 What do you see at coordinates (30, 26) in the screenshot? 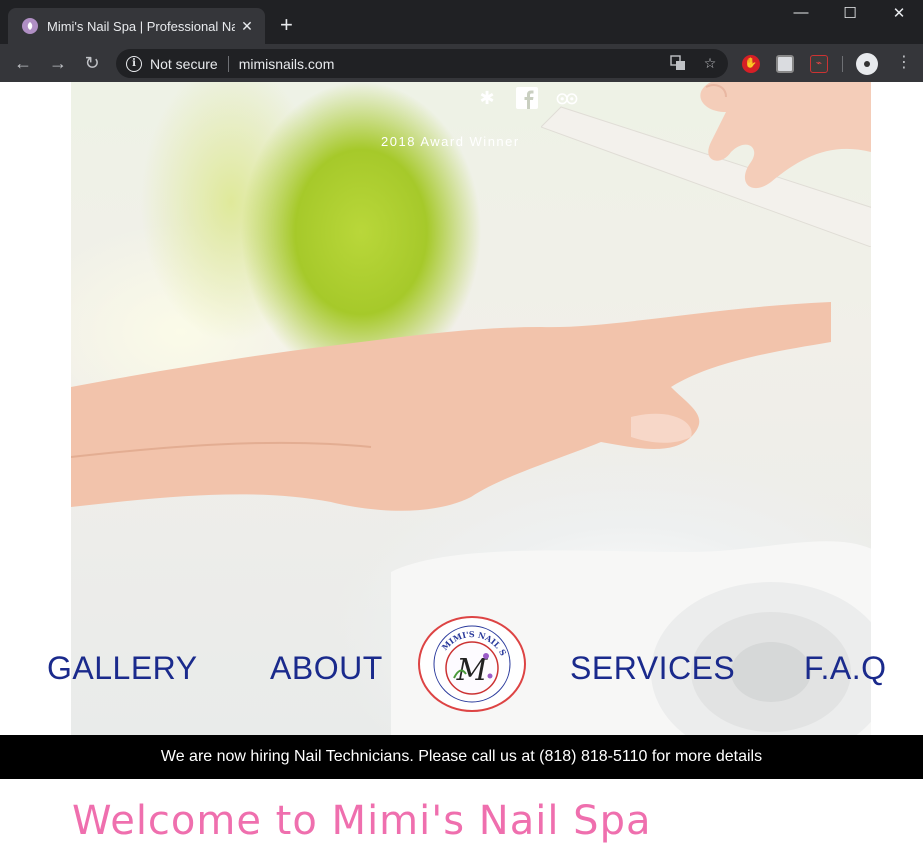
I see `site-favicon-icon` at bounding box center [30, 26].